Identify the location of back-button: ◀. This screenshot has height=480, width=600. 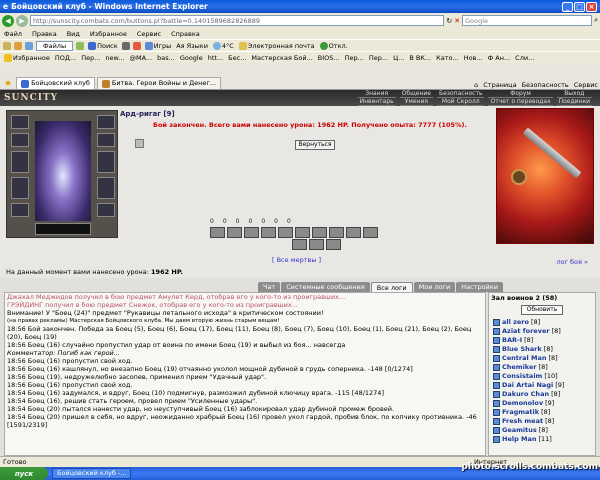
(8, 20).